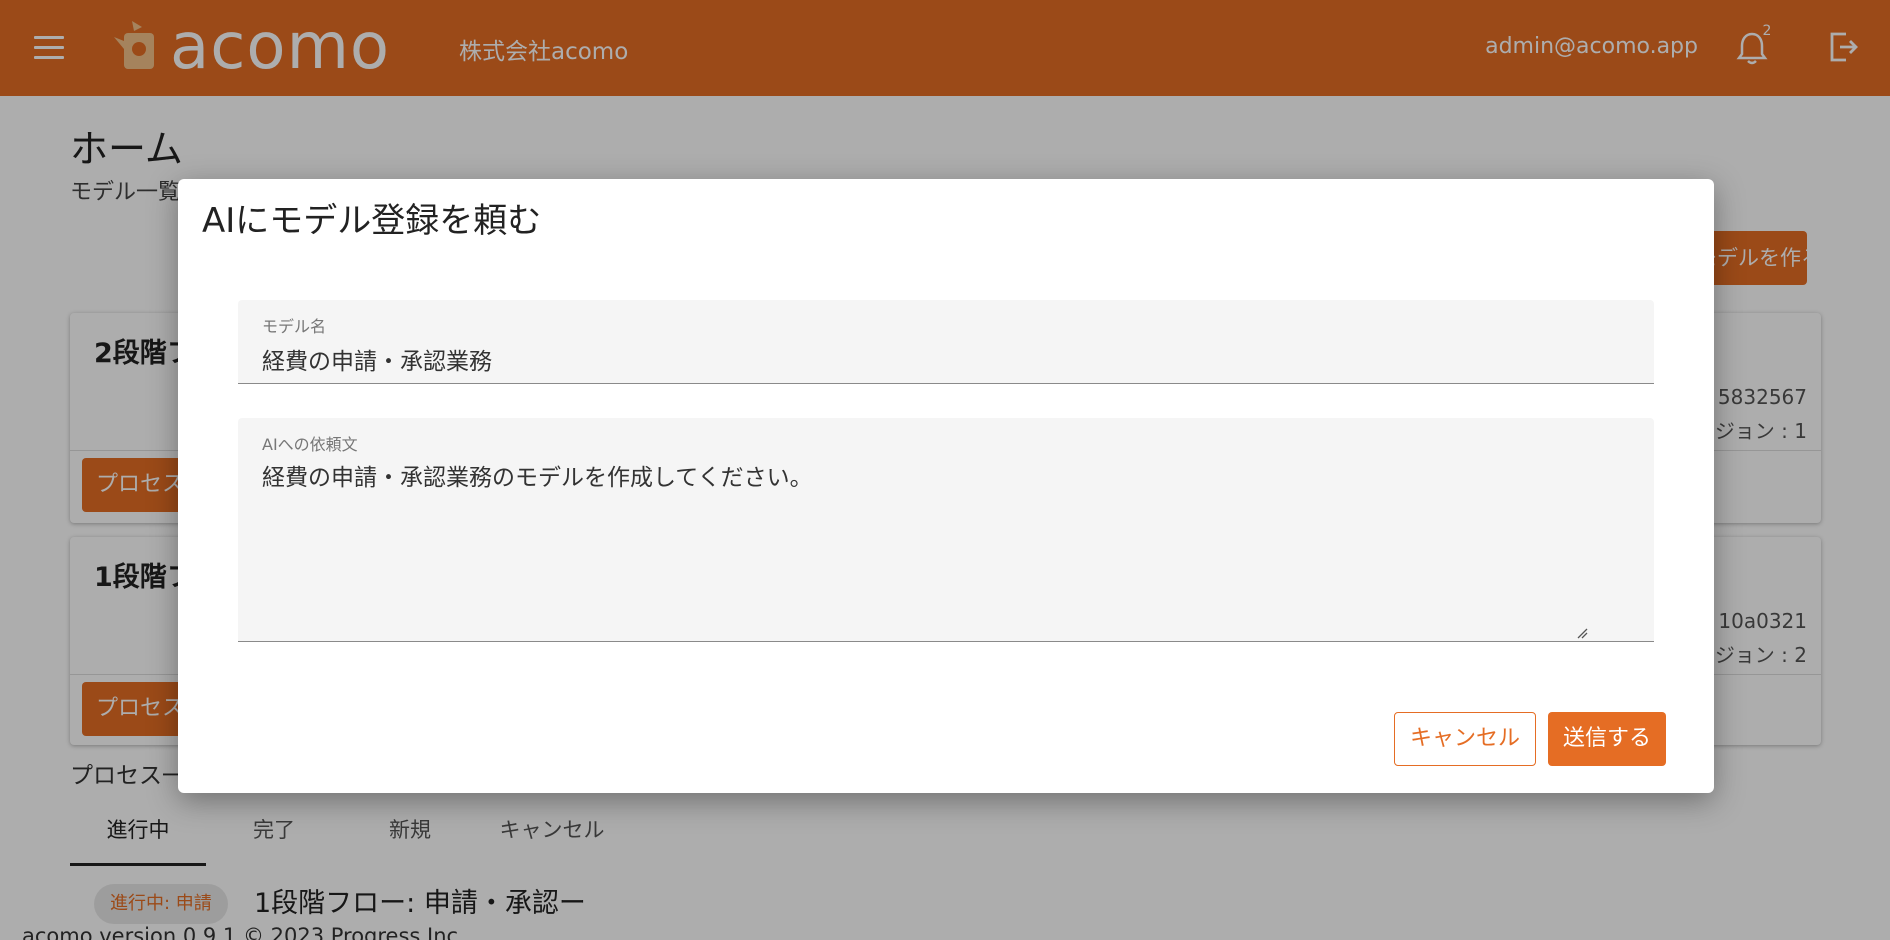  Describe the element at coordinates (372, 221) in the screenshot. I see `dialog-title: AIにモデル登録を頼む` at that location.